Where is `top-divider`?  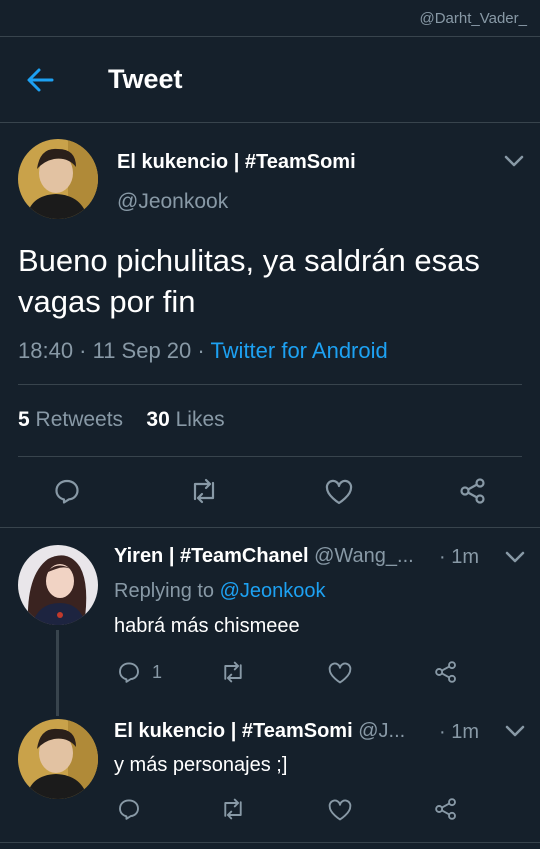 top-divider is located at coordinates (270, 36).